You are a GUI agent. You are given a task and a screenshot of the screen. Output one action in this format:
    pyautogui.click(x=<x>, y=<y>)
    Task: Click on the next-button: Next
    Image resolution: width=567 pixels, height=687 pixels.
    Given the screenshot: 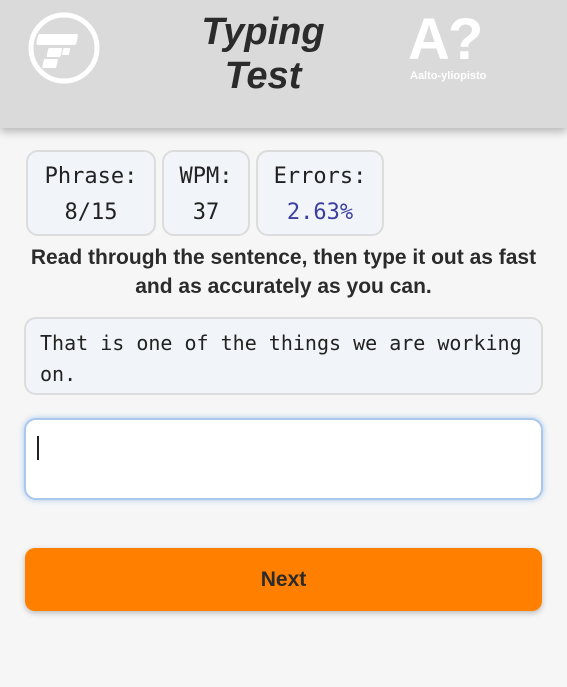 What is the action you would take?
    pyautogui.click(x=283, y=579)
    